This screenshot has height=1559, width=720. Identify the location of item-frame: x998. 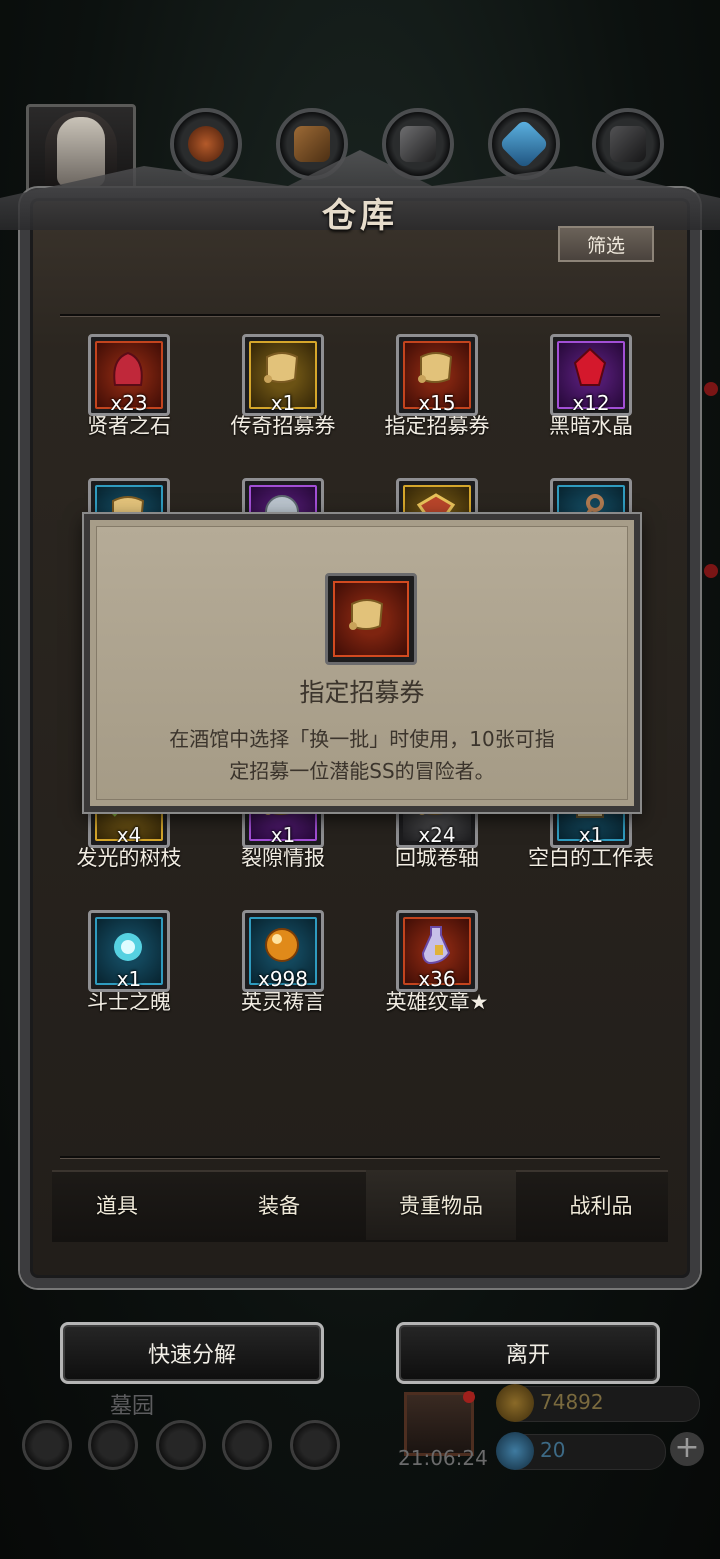
(283, 951).